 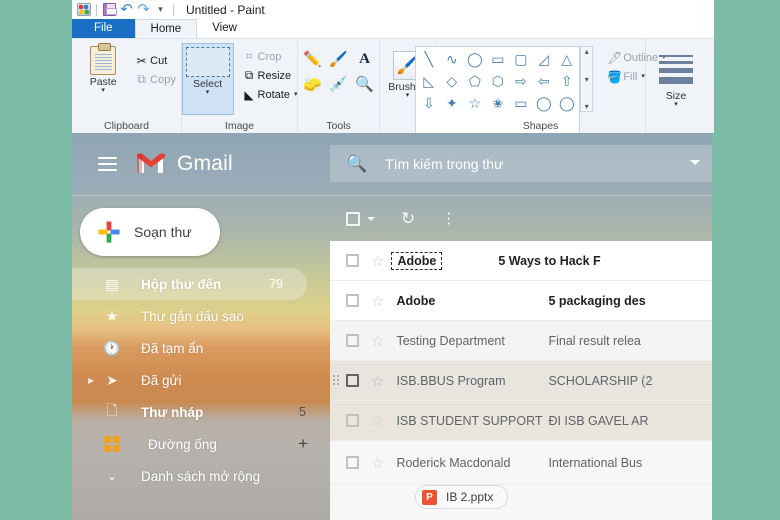 What do you see at coordinates (475, 103) in the screenshot?
I see `shape-five-point-star-icon: ☆` at bounding box center [475, 103].